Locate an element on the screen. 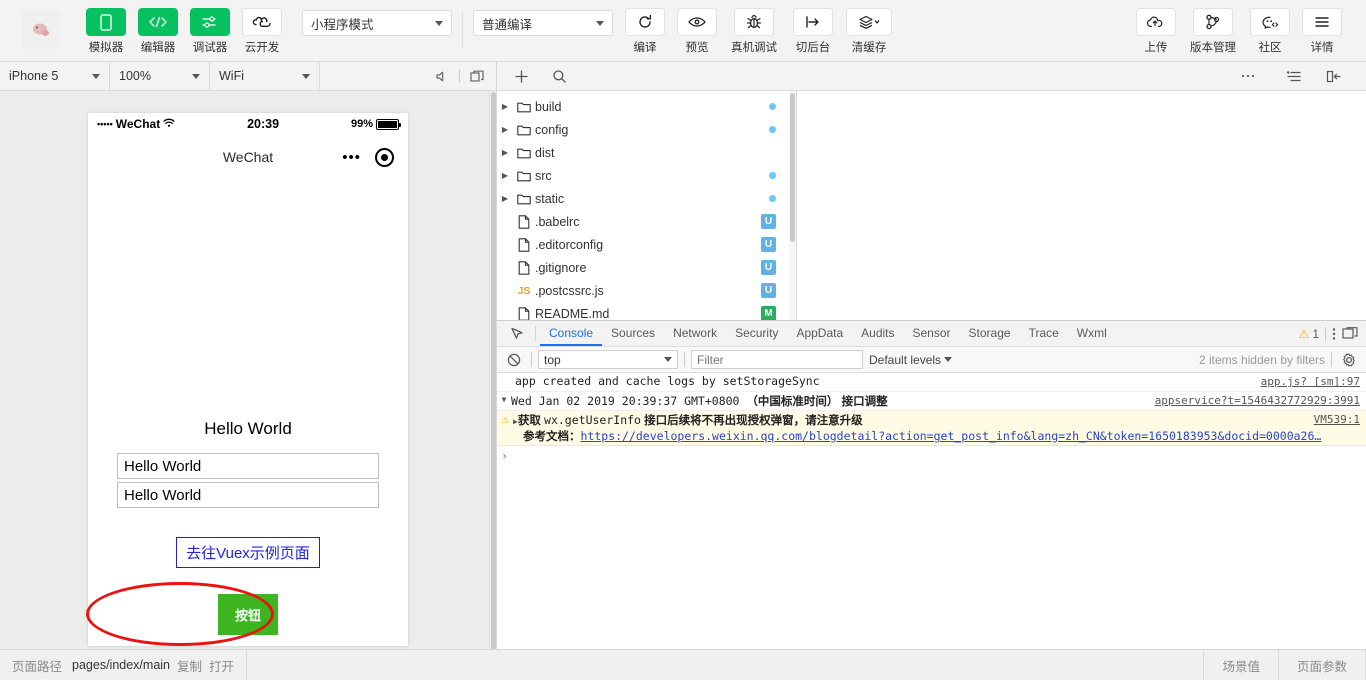 The height and width of the screenshot is (680, 1366). warning-count-badge: ⚠ 1 is located at coordinates (1309, 334).